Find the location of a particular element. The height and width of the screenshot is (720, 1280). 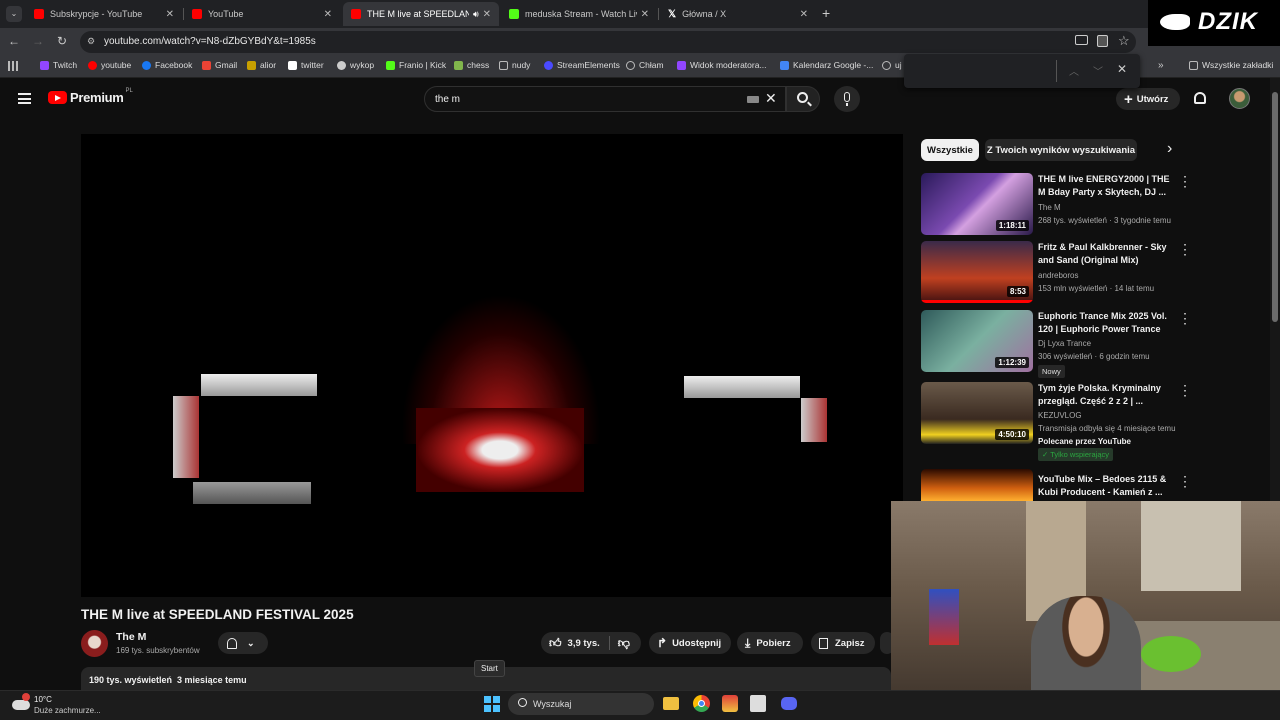

tab-subskrypcje: Subskrypcje - YouTube ✕ is located at coordinates (104, 14).